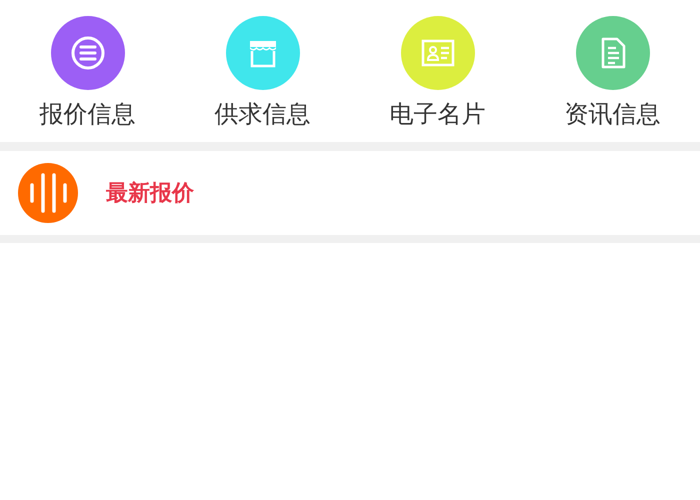 Image resolution: width=700 pixels, height=500 pixels. I want to click on shortcut-label: 电子名片, so click(438, 114).